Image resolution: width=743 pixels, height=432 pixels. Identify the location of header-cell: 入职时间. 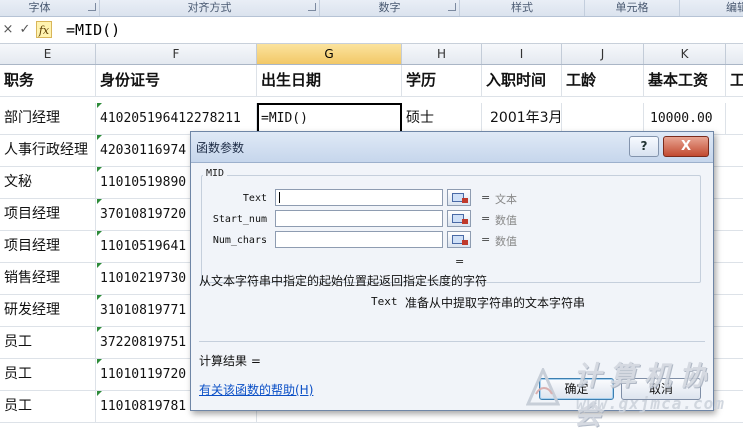
(522, 80).